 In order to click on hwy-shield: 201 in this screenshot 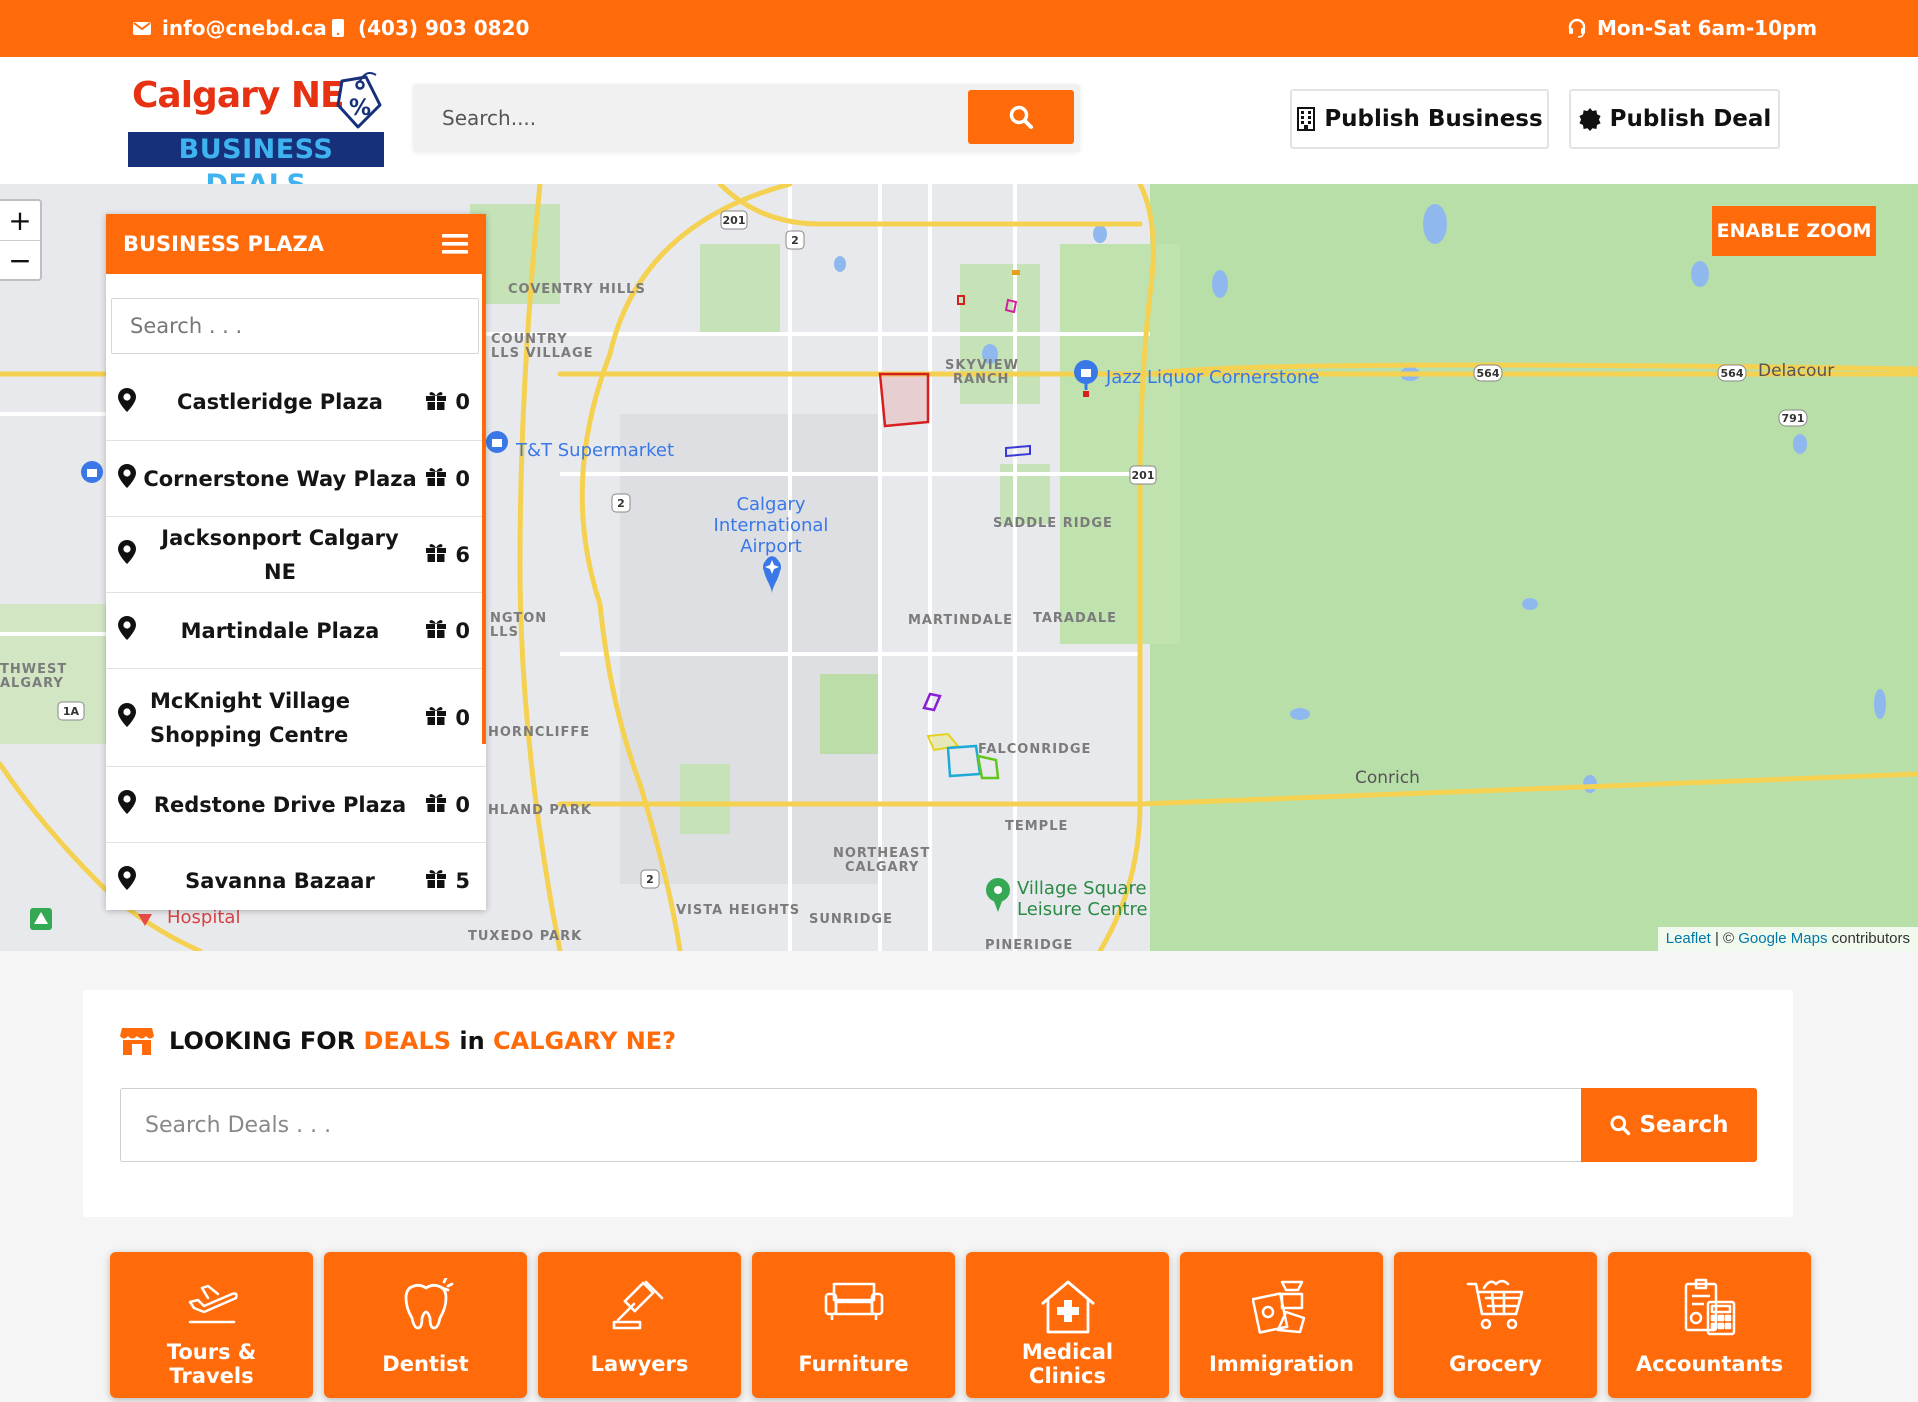, I will do `click(734, 220)`.